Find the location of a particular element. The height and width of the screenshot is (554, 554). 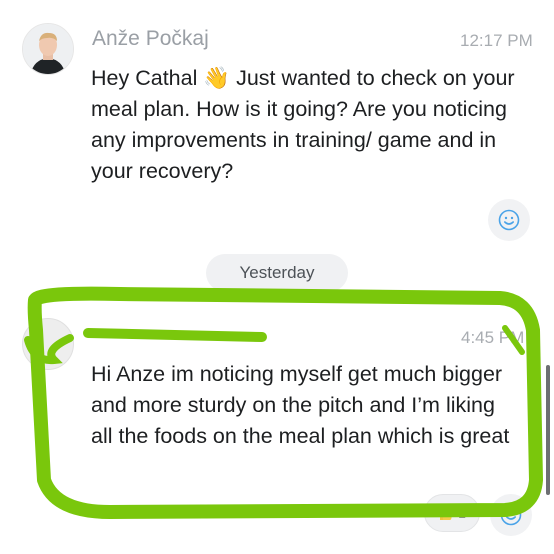

date-divider: Yesterday is located at coordinates (277, 273).